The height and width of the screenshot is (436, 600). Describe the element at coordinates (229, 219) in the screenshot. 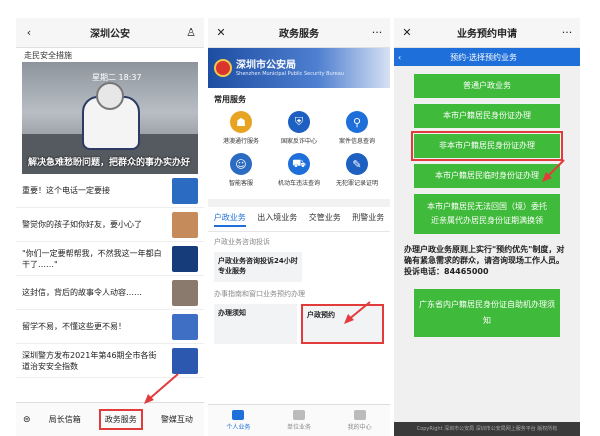

I see `business-tab: 户政业务` at that location.